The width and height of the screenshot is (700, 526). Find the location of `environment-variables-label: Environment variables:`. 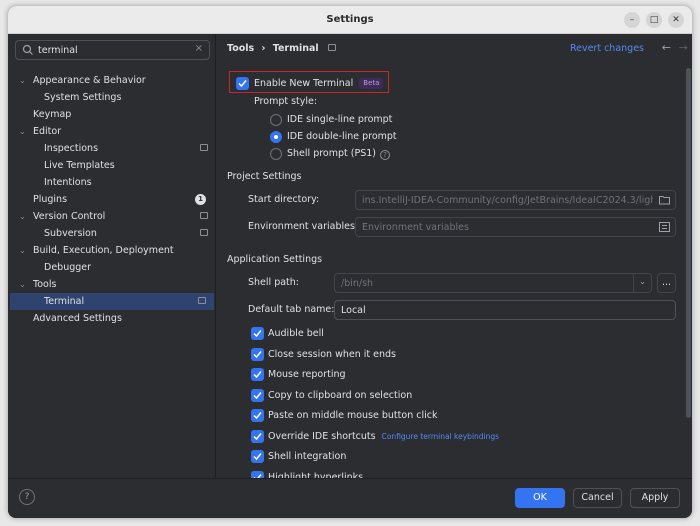

environment-variables-label: Environment variables: is located at coordinates (303, 226).